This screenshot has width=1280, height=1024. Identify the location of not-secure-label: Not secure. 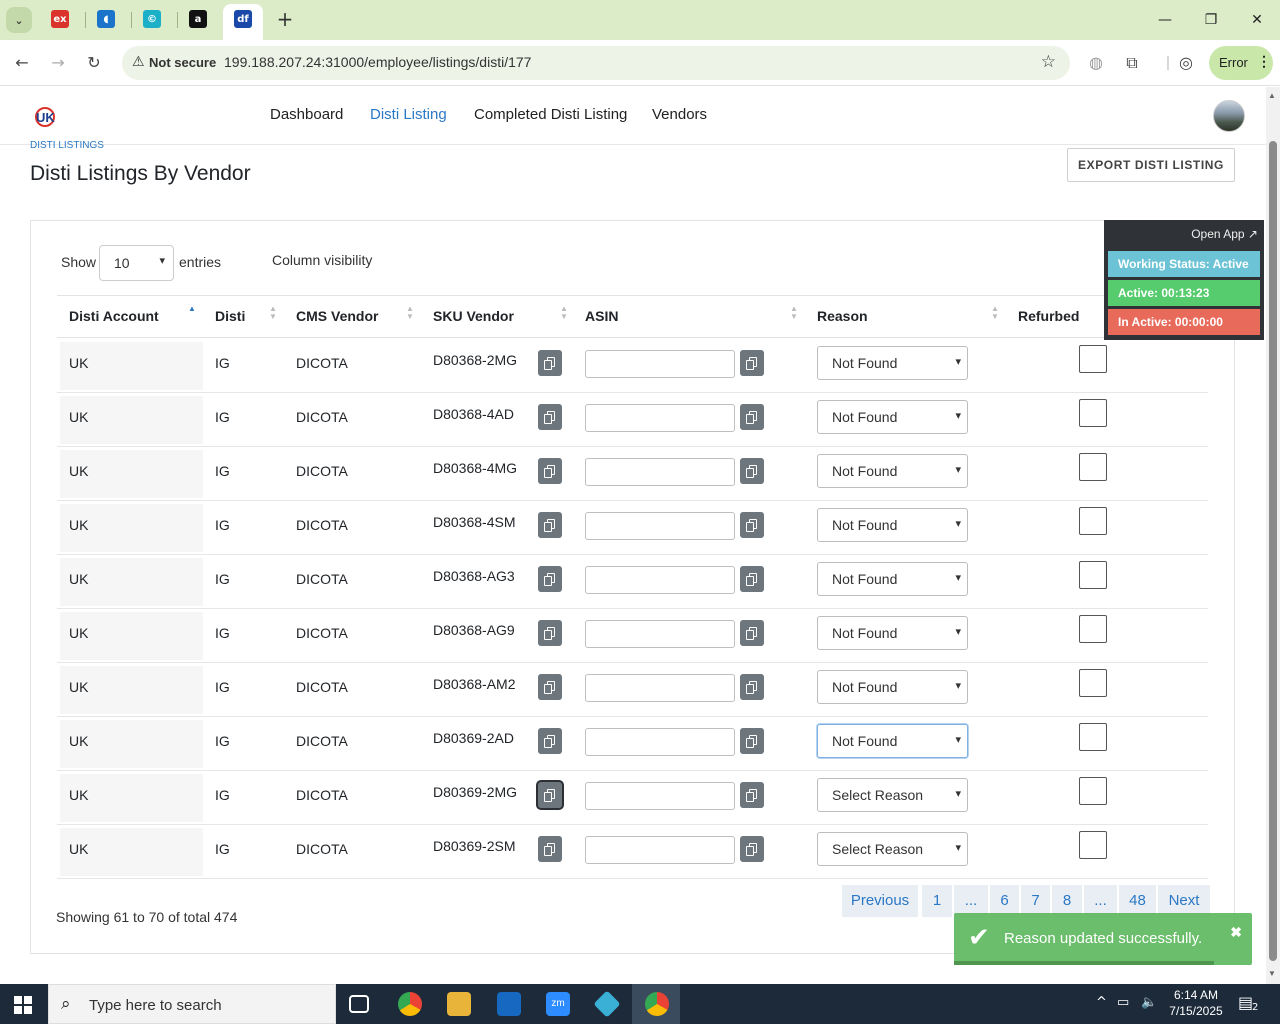
(182, 62).